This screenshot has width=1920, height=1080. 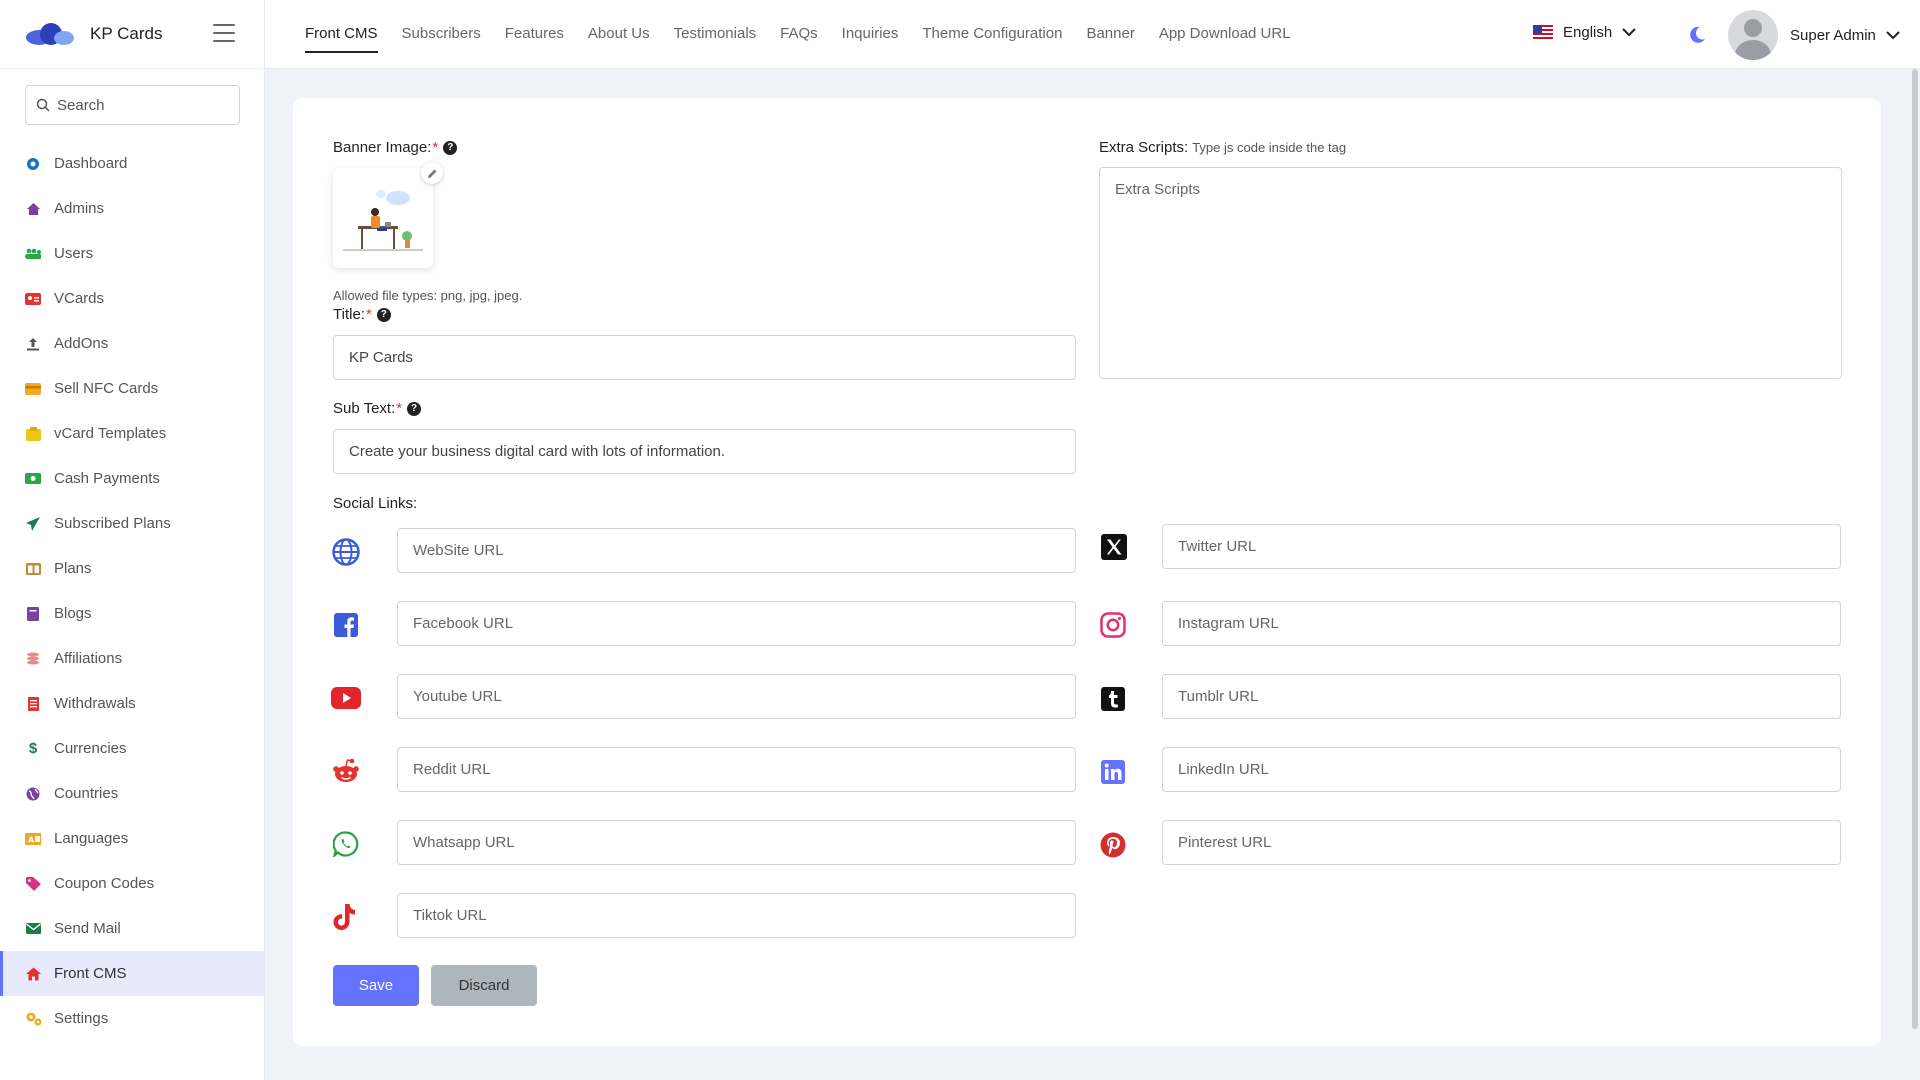 What do you see at coordinates (428, 295) in the screenshot?
I see `allowed-file-types: Allowed file types: png, jpg, jpeg.` at bounding box center [428, 295].